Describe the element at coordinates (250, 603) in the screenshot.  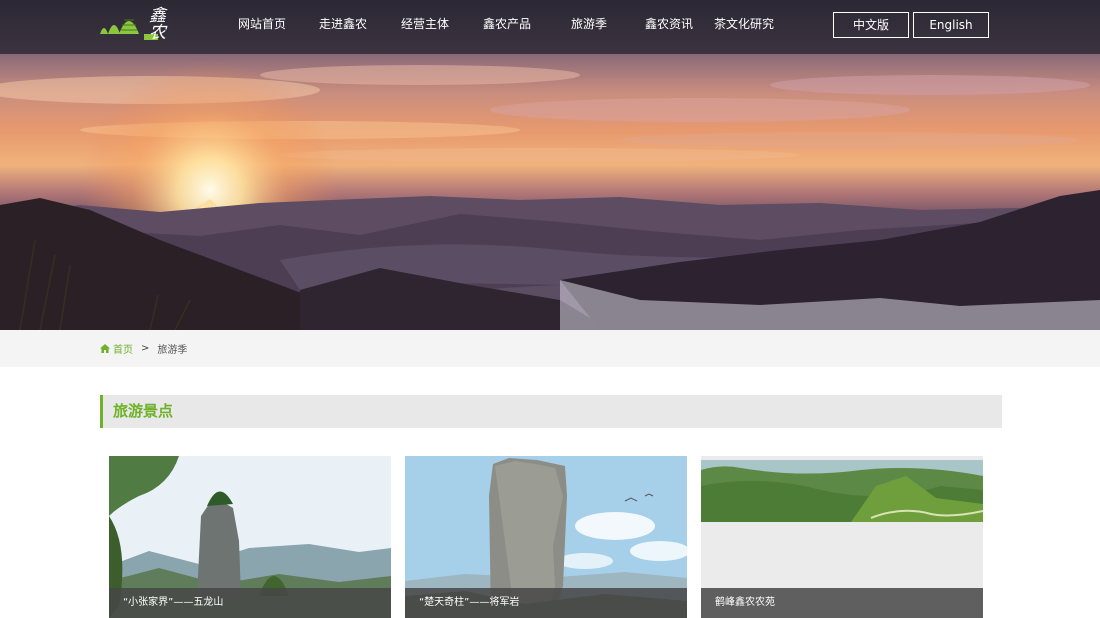
I see `card-caption: “小张家界”——五龙山` at that location.